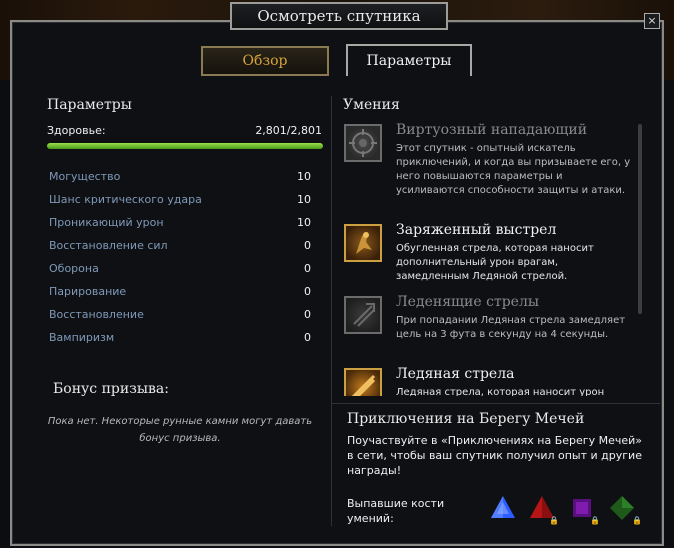 This screenshot has width=674, height=548. Describe the element at coordinates (180, 295) in the screenshot. I see `stat-row-deflect: Парирование 0` at that location.